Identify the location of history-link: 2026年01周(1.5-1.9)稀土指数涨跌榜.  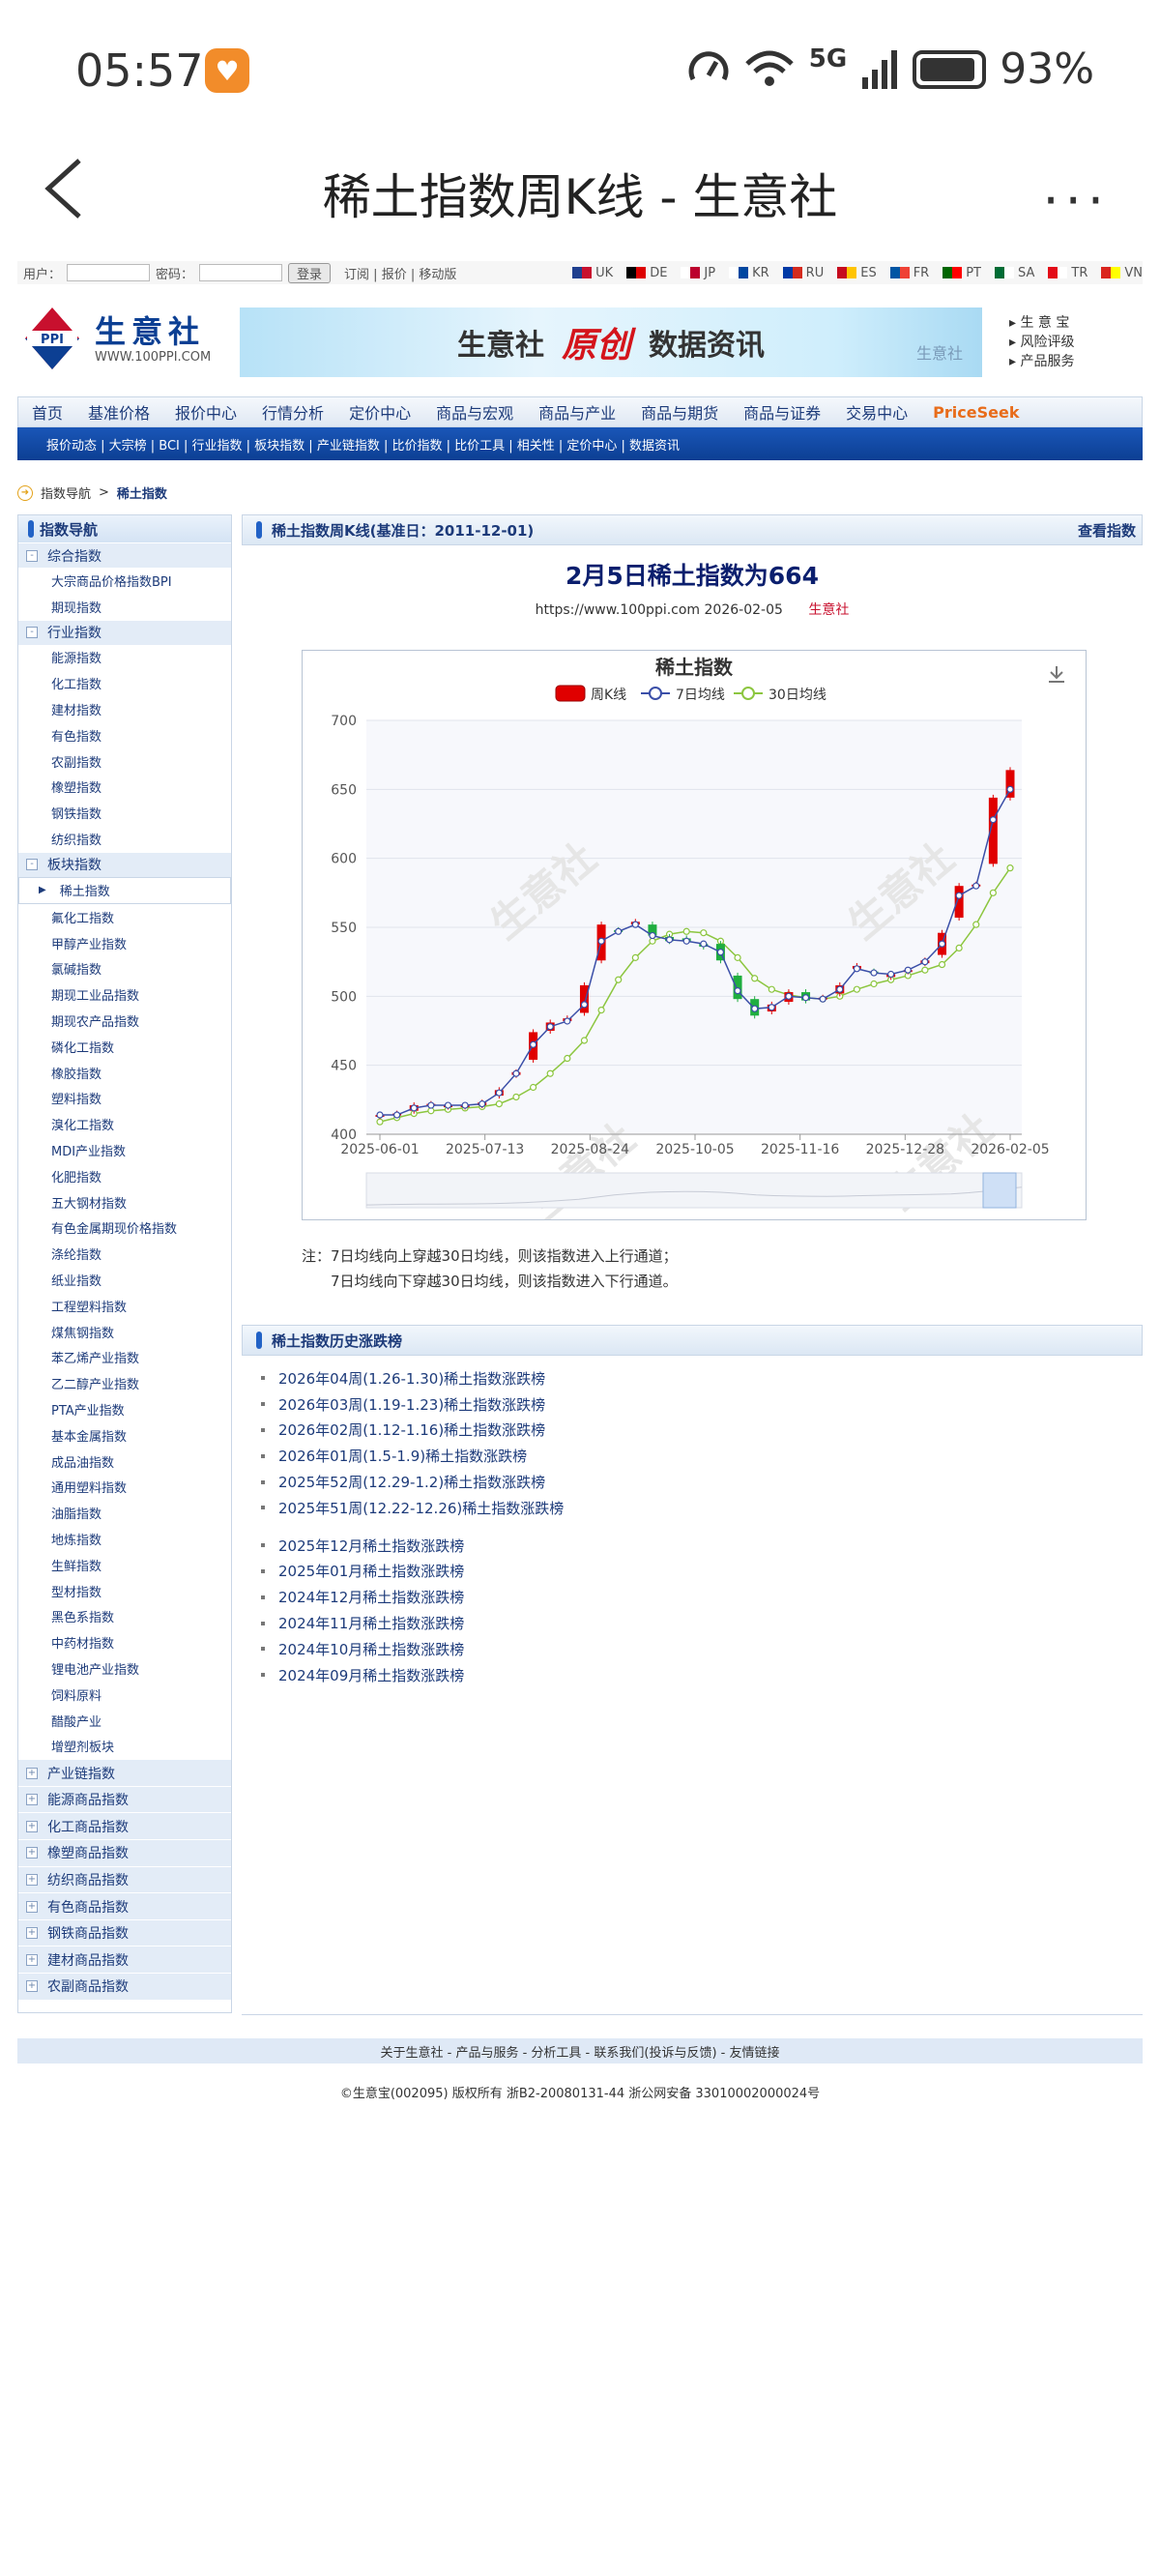
(403, 1456).